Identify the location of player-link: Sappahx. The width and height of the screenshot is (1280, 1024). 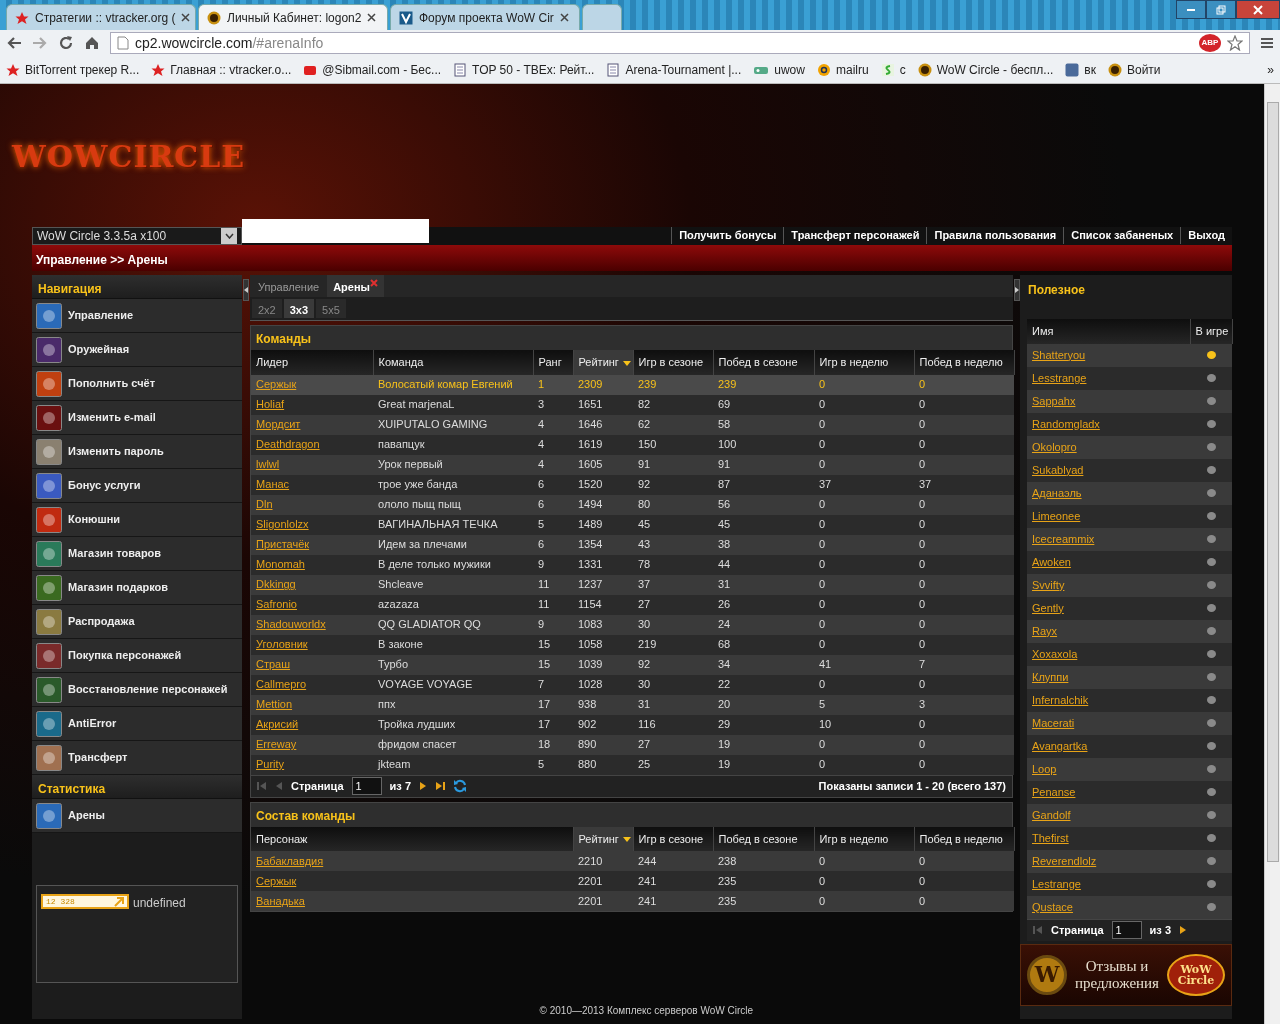
(1054, 400).